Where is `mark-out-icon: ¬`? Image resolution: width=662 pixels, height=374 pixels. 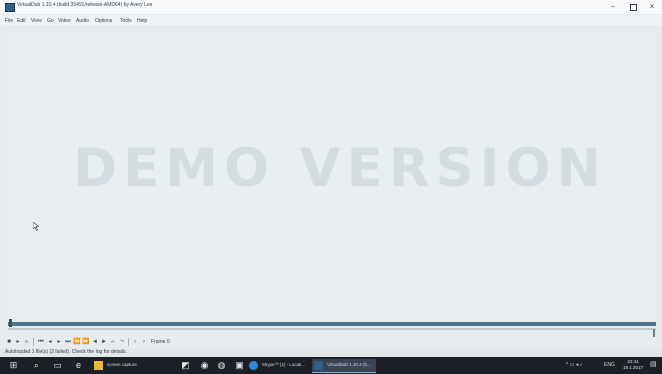 mark-out-icon: ¬ is located at coordinates (122, 342).